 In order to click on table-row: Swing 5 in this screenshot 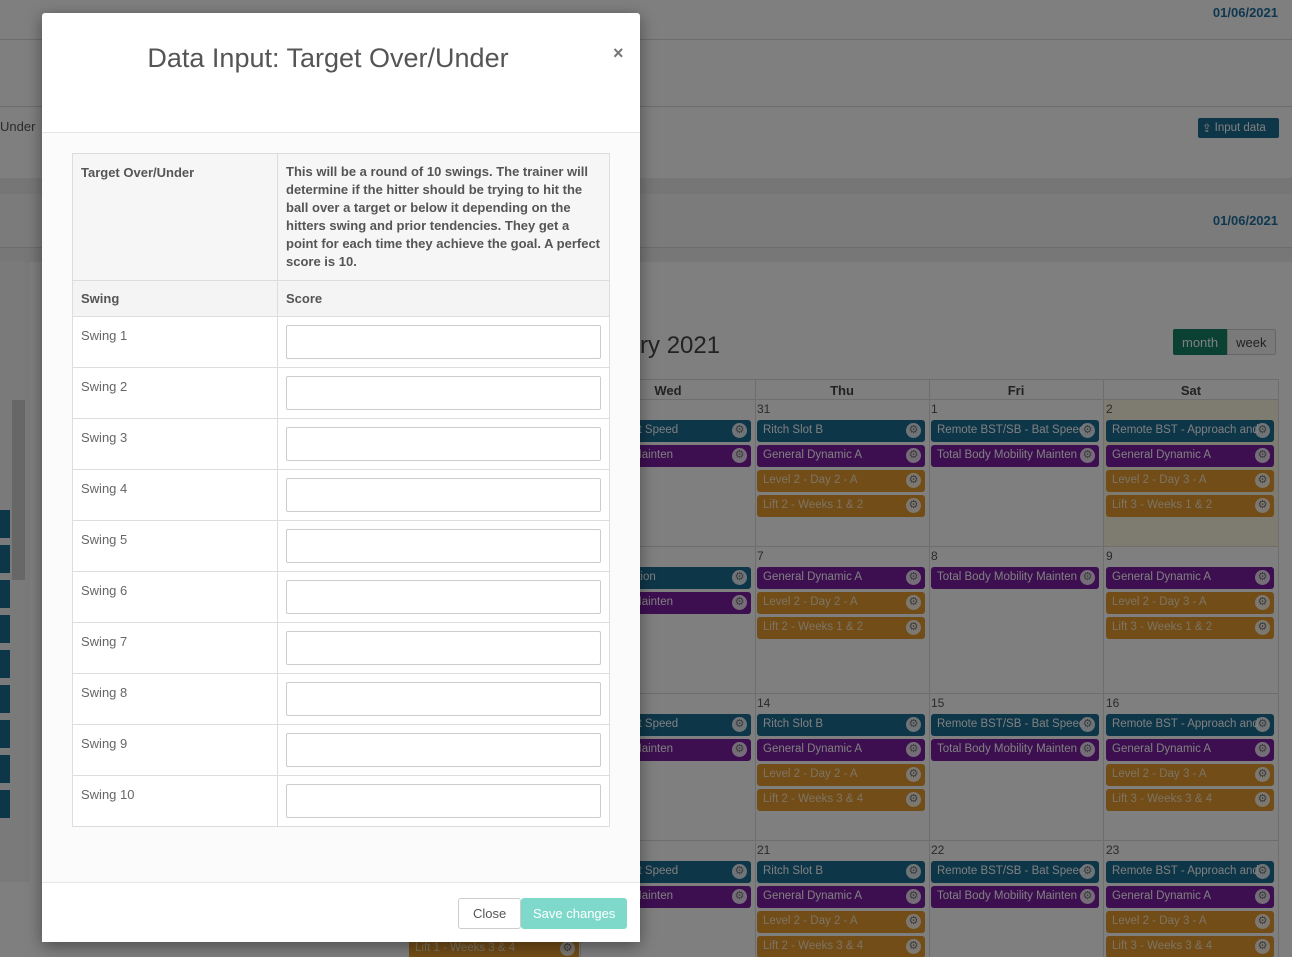, I will do `click(341, 546)`.